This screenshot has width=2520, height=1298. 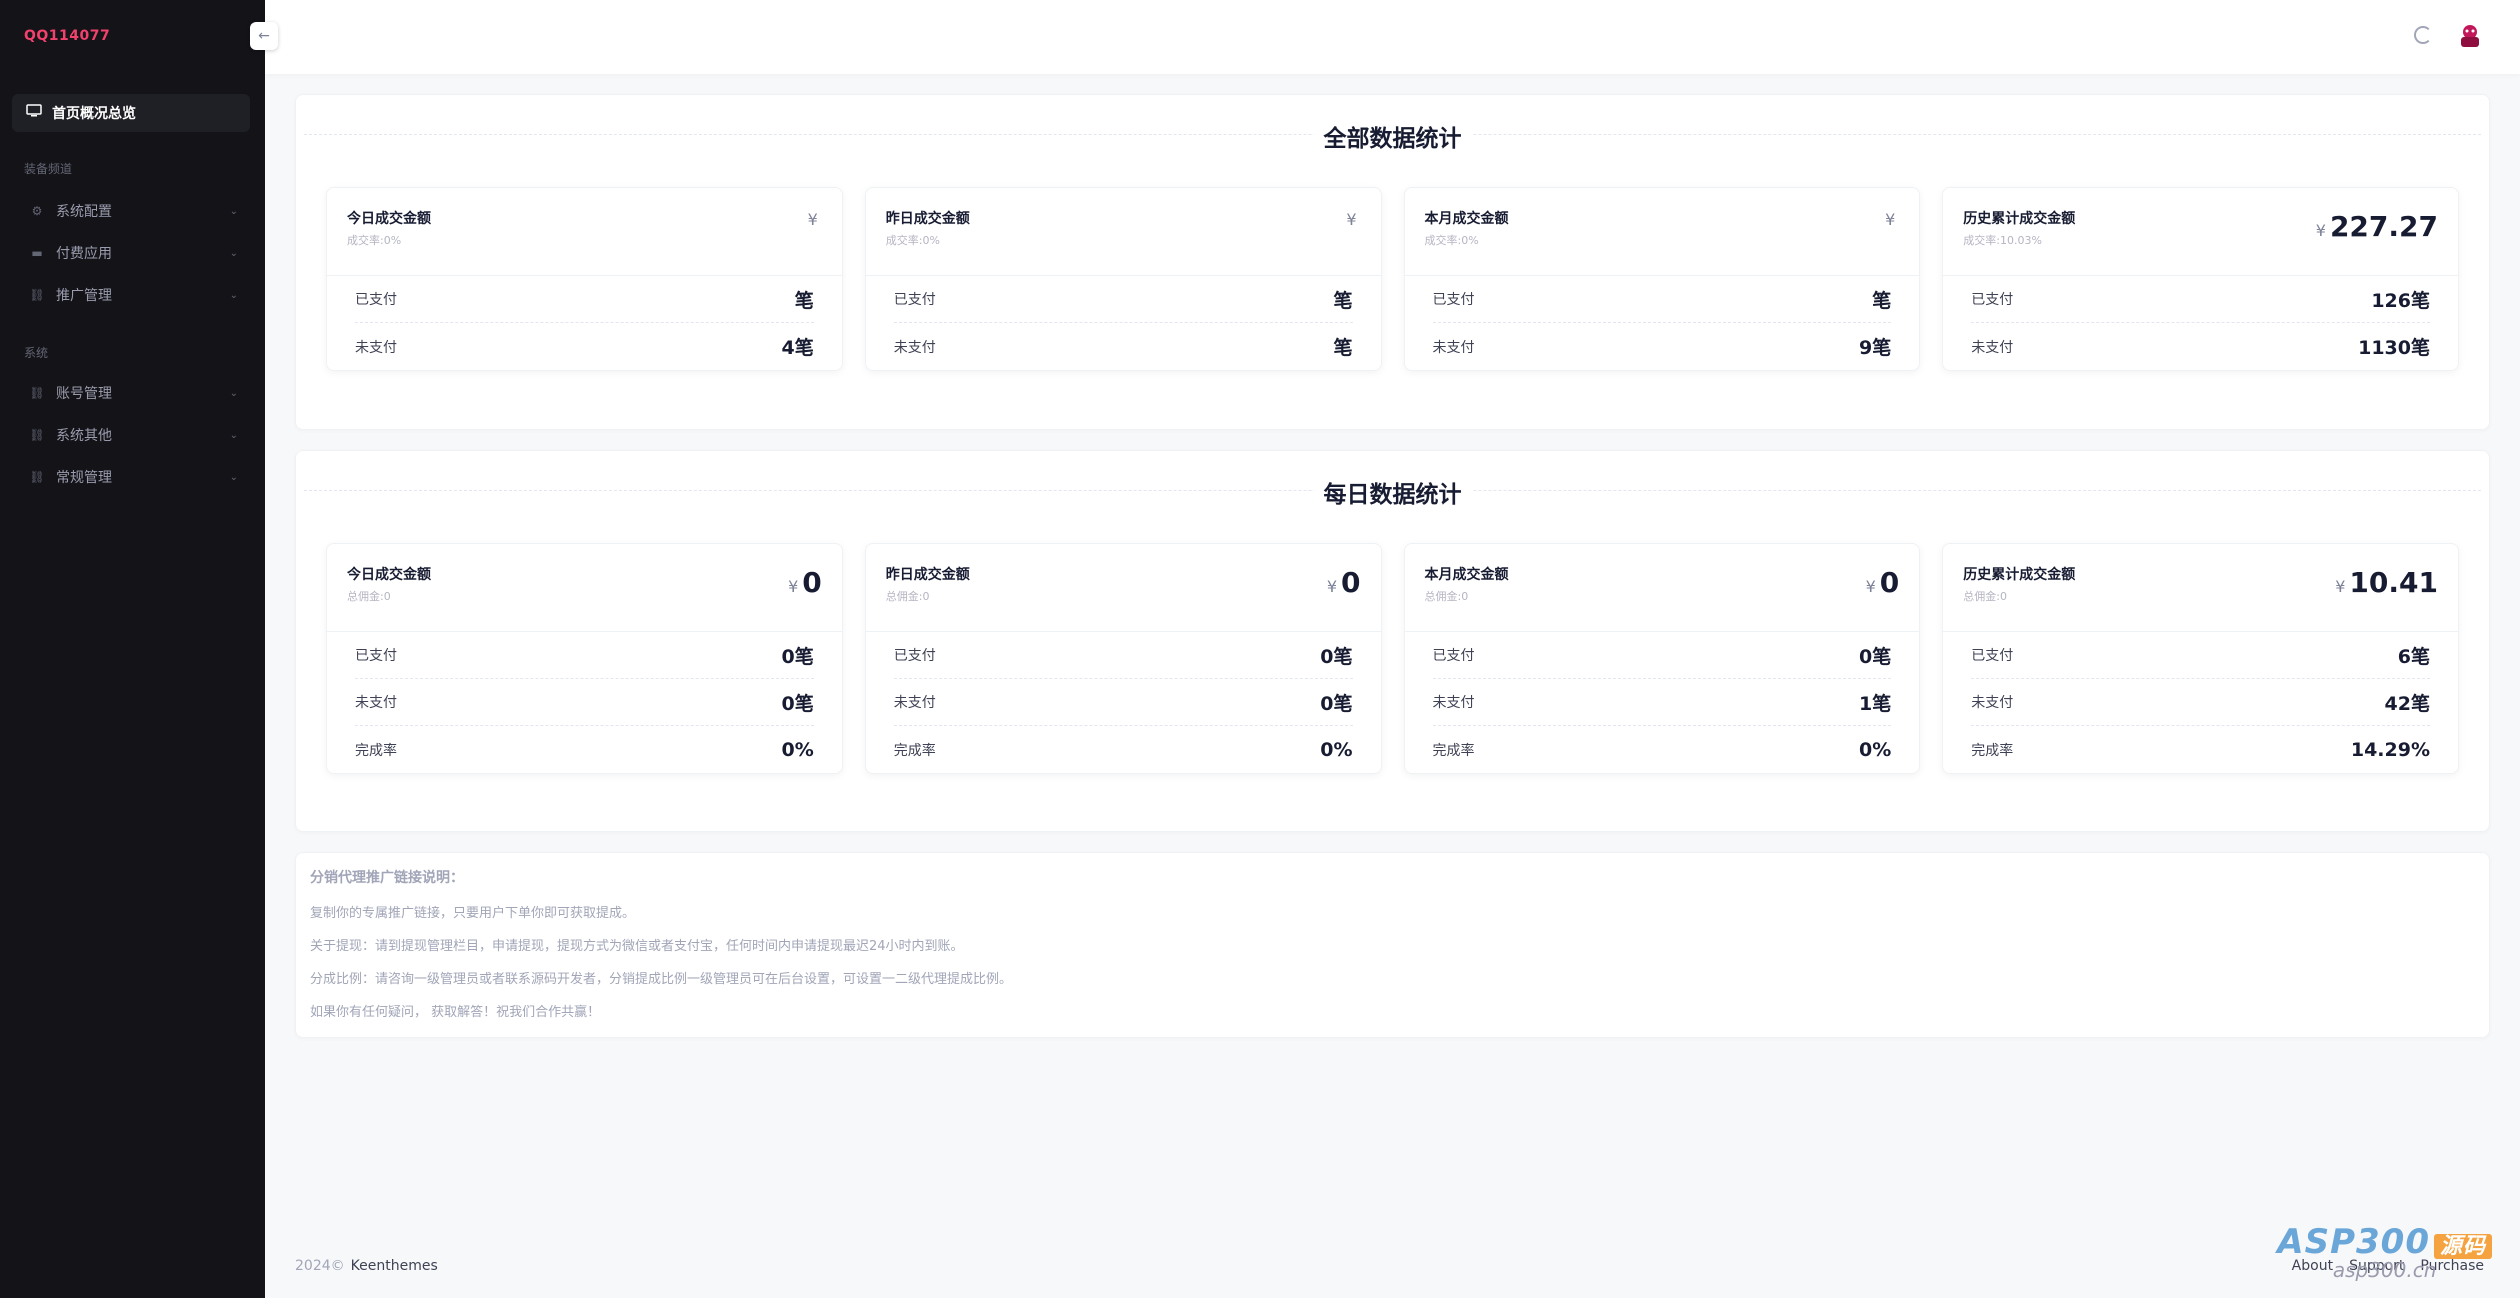 I want to click on row-value: 9笔, so click(x=1875, y=348).